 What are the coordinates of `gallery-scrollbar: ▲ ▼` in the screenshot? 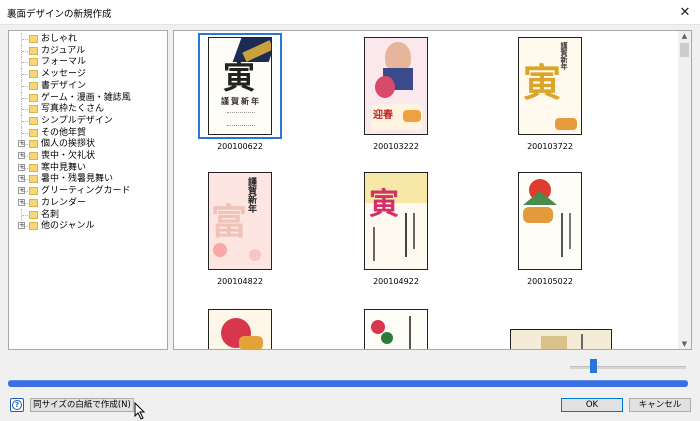 It's located at (684, 190).